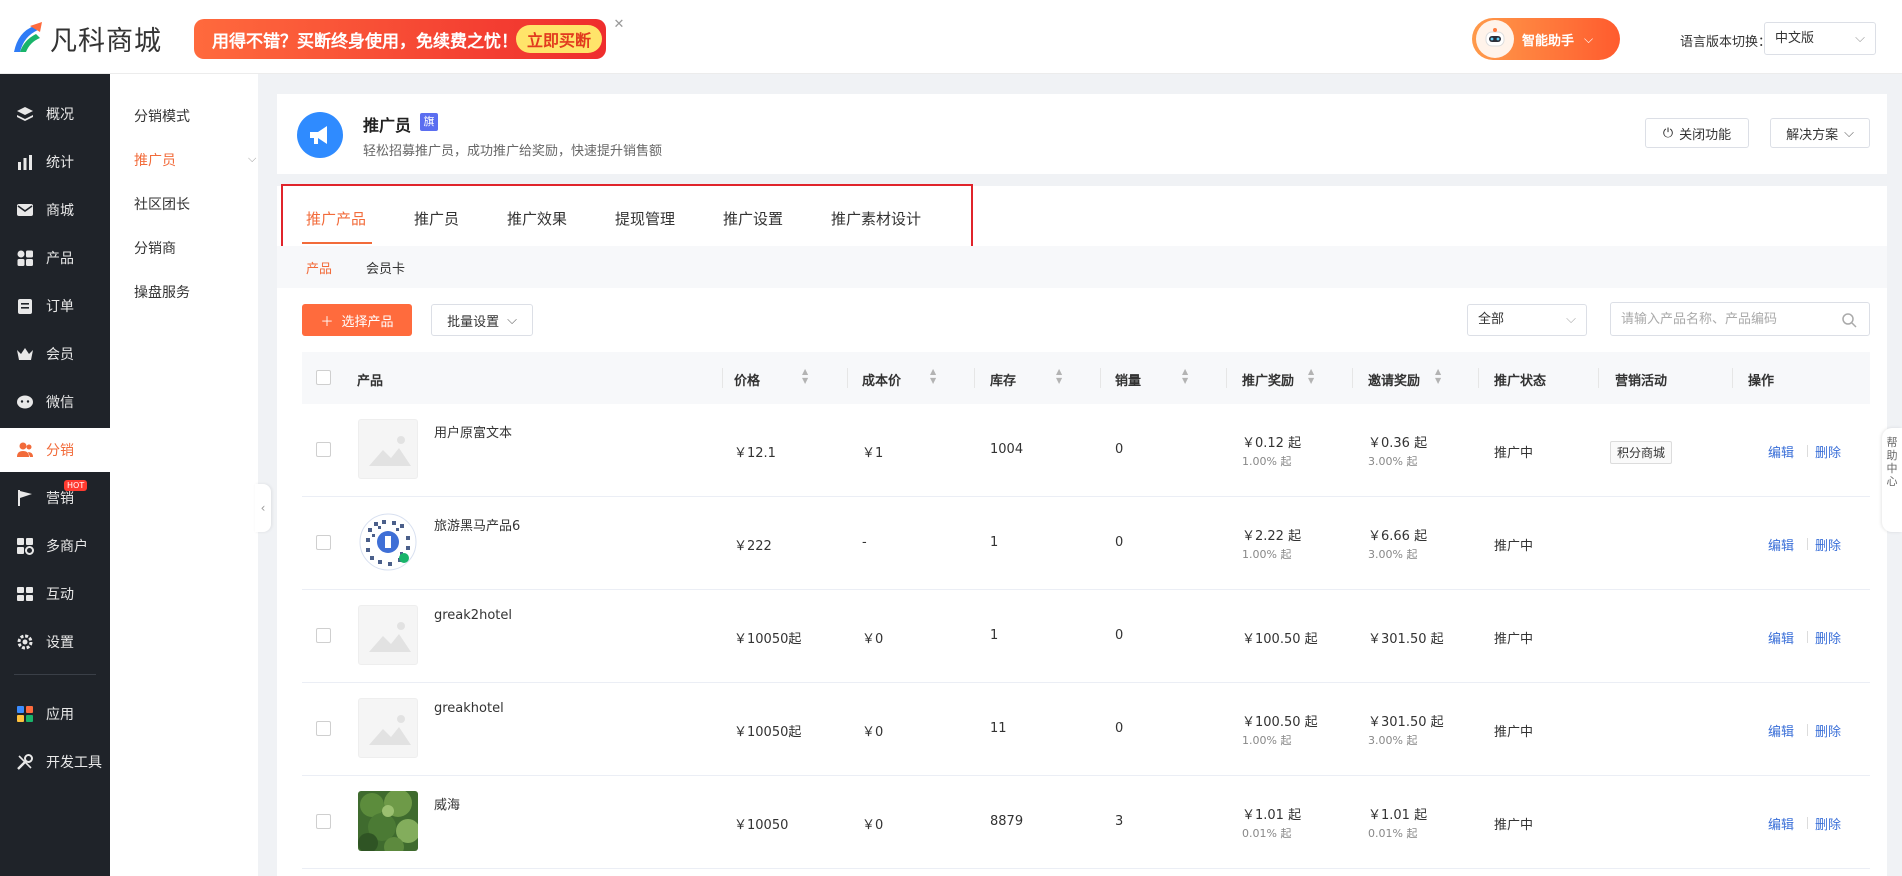 Image resolution: width=1902 pixels, height=876 pixels. What do you see at coordinates (162, 204) in the screenshot?
I see `subnav-item-community-leader: 社区团长` at bounding box center [162, 204].